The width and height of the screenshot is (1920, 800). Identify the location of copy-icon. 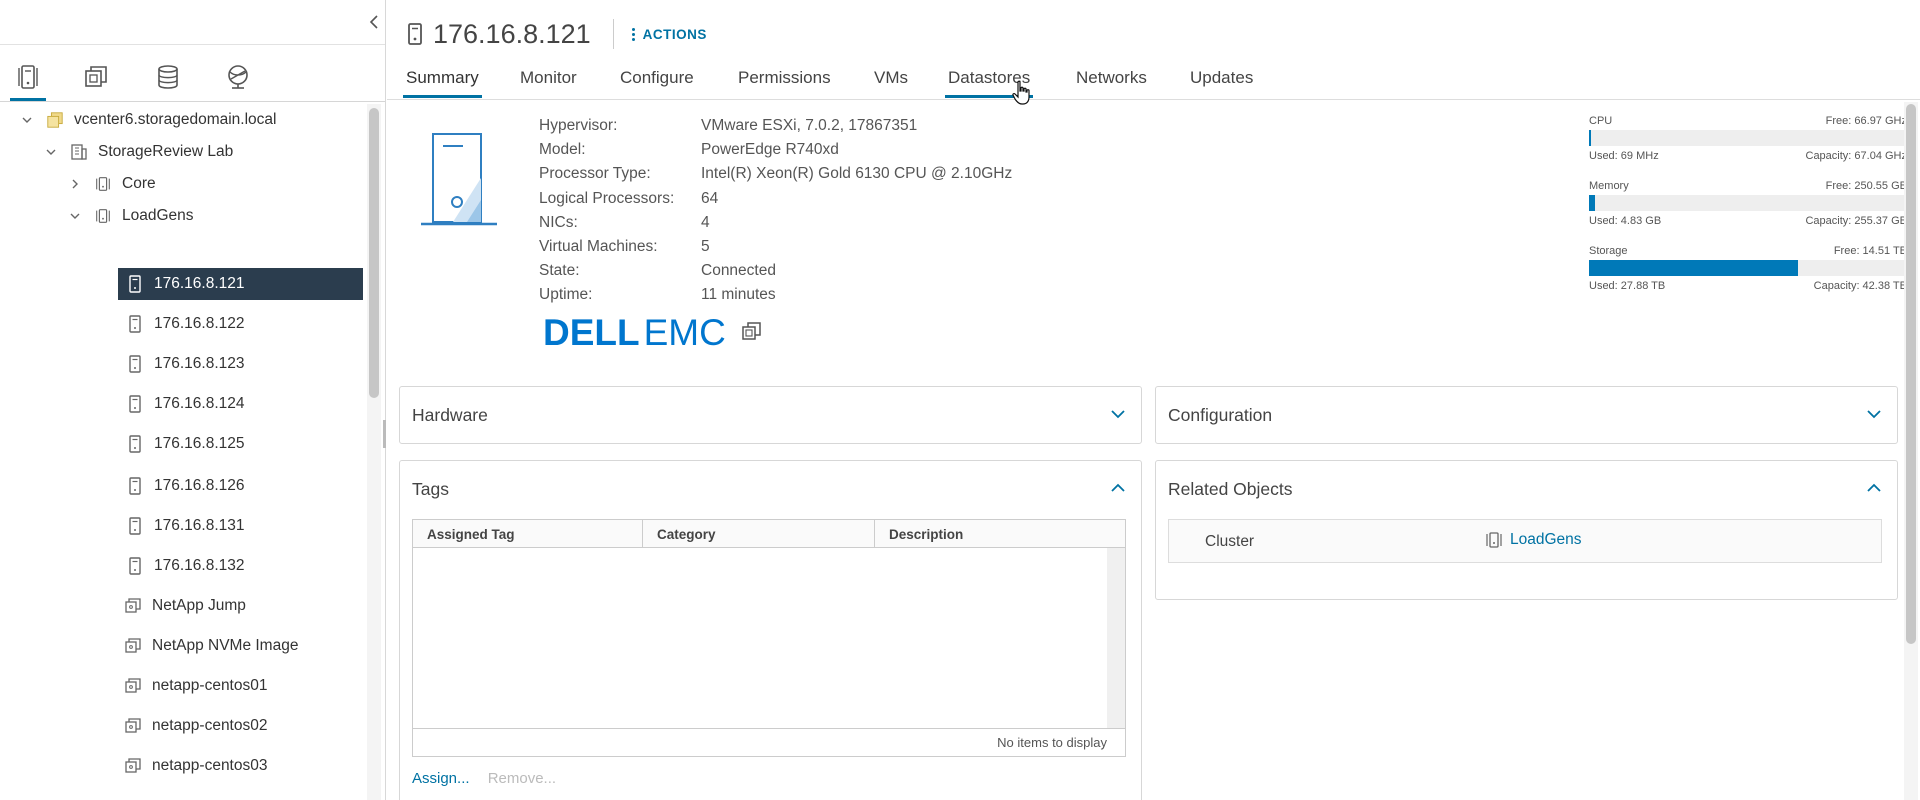
(752, 333).